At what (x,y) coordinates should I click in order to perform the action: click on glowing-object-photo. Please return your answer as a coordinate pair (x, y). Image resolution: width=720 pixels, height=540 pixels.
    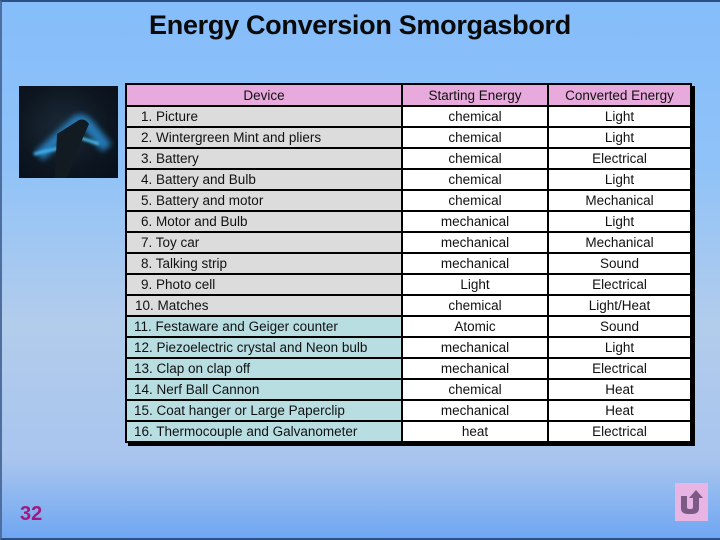
    Looking at the image, I should click on (68, 132).